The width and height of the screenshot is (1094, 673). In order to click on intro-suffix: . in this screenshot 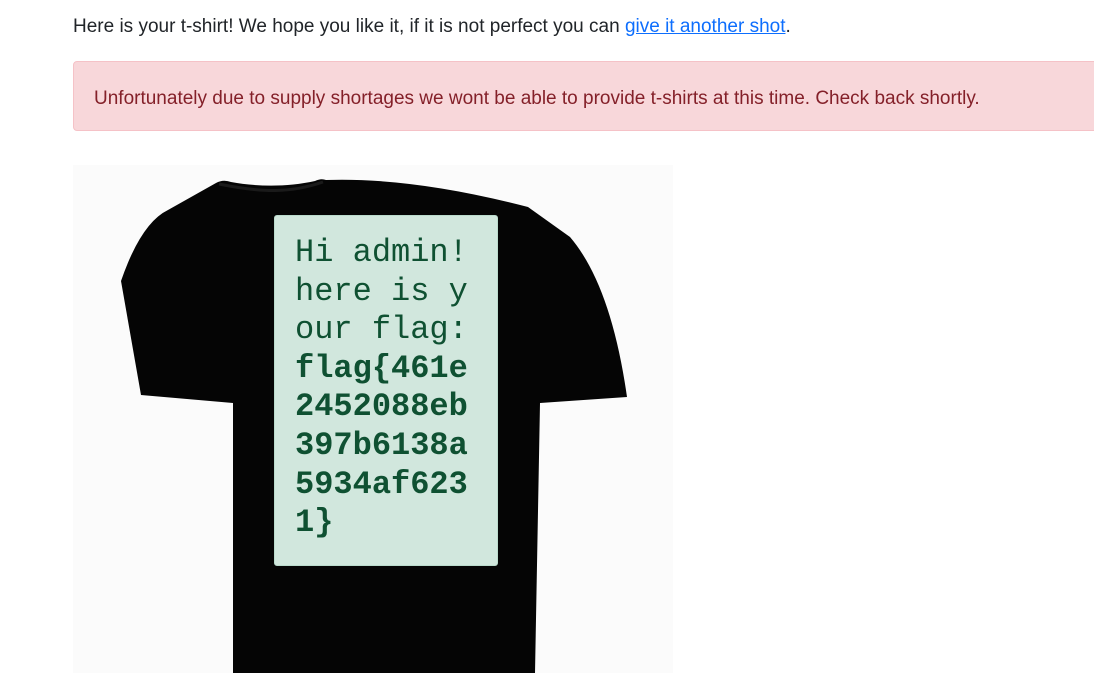, I will do `click(788, 26)`.